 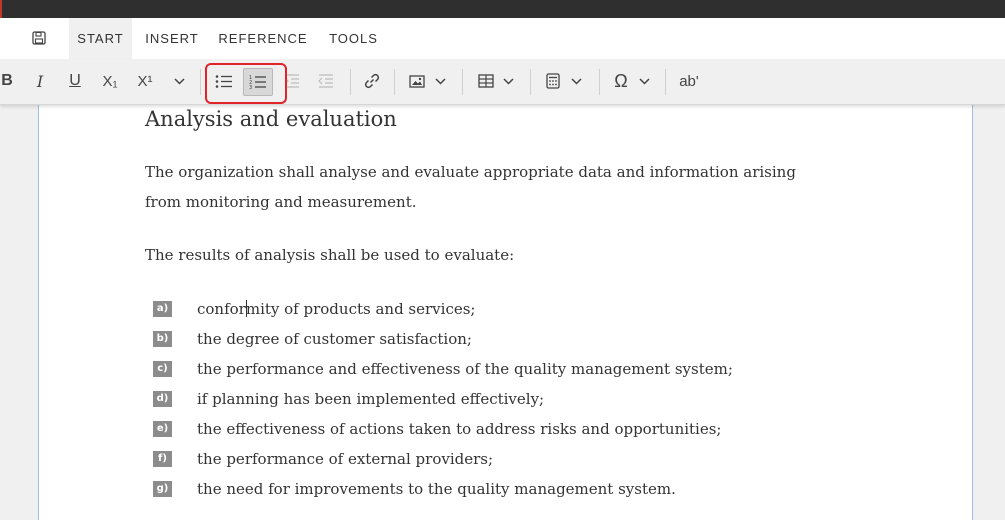 What do you see at coordinates (576, 81) in the screenshot?
I see `calculator-chevron-down-icon` at bounding box center [576, 81].